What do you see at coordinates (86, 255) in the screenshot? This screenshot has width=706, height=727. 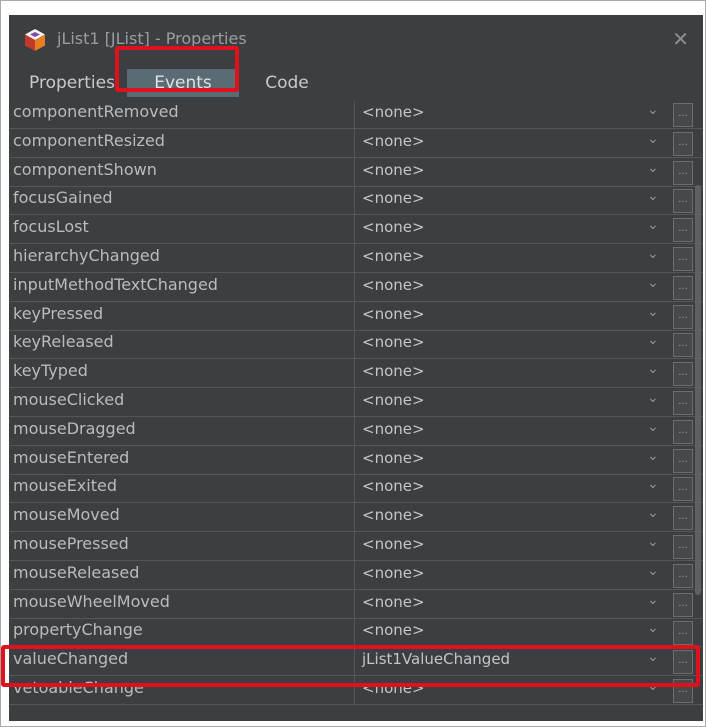 I see `event-name-label: hierarchyChanged` at bounding box center [86, 255].